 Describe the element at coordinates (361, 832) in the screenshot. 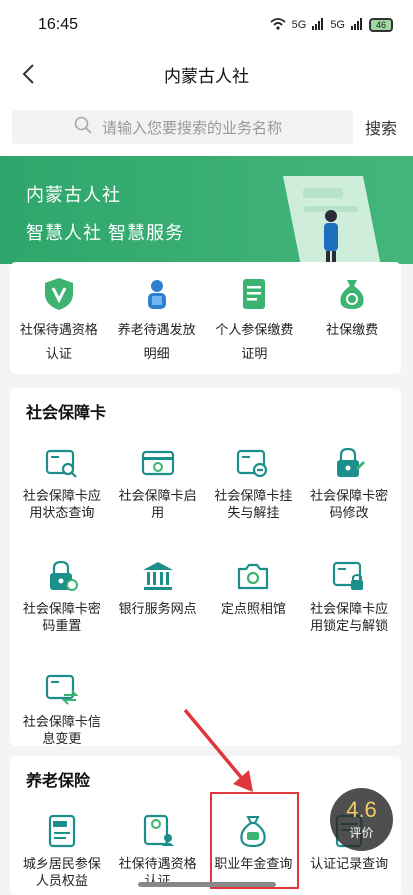

I see `rating-label: 评价` at that location.